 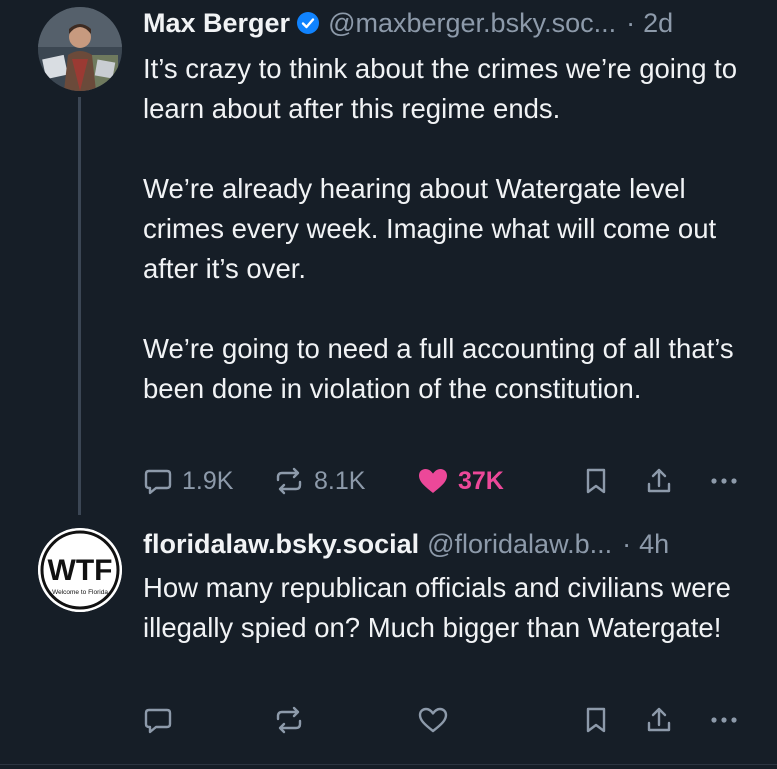 What do you see at coordinates (481, 480) in the screenshot?
I see `like-count: 37K` at bounding box center [481, 480].